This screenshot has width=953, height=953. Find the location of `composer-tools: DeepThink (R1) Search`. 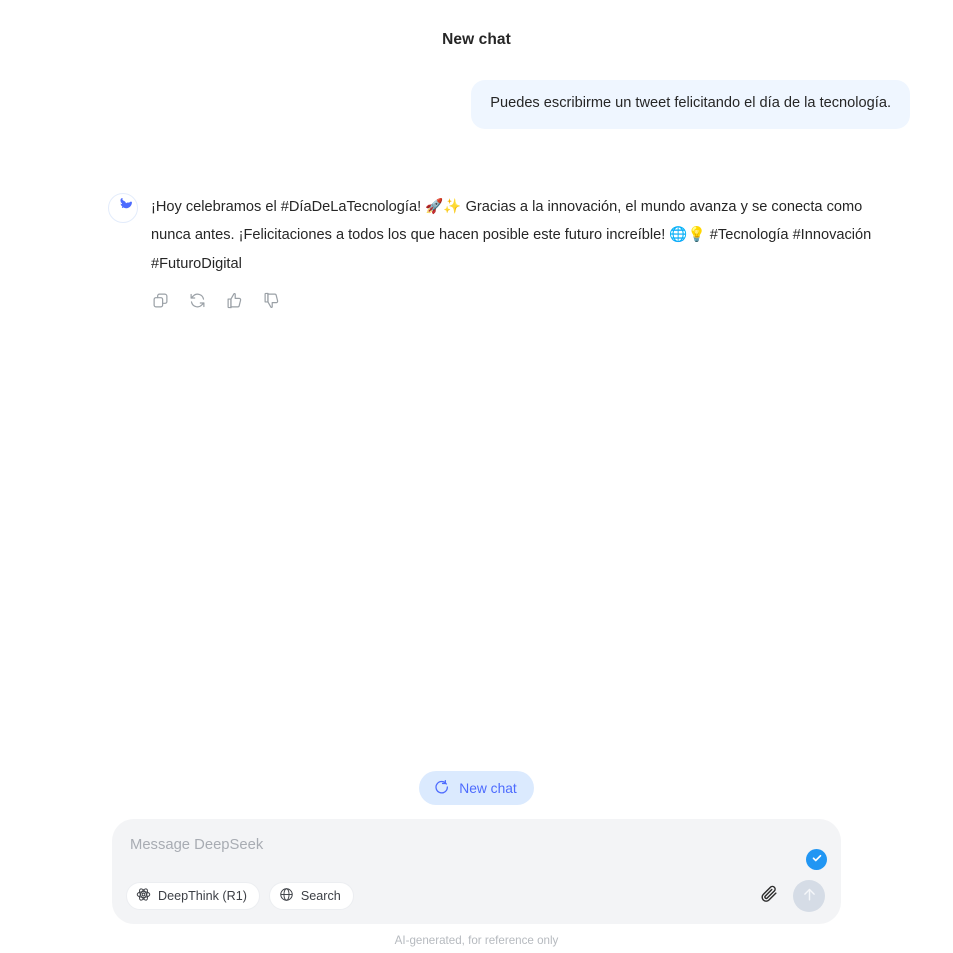

composer-tools: DeepThink (R1) Search is located at coordinates (240, 896).